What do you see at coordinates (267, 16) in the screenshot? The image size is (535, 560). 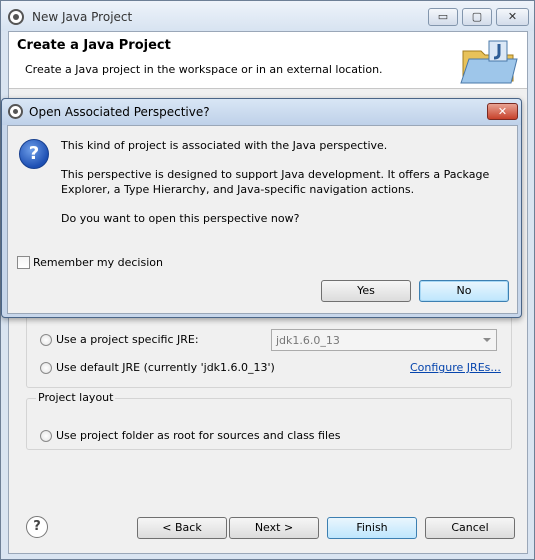 I see `main-titlebar: New Java Project ▭ ▢ ✕` at bounding box center [267, 16].